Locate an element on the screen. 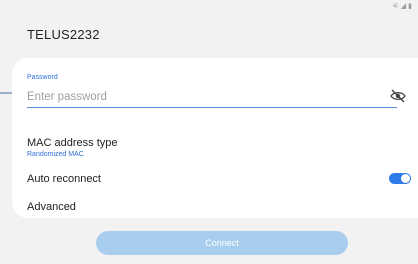 The image size is (418, 264). mac-address-type-value: Randomized MAC is located at coordinates (55, 154).